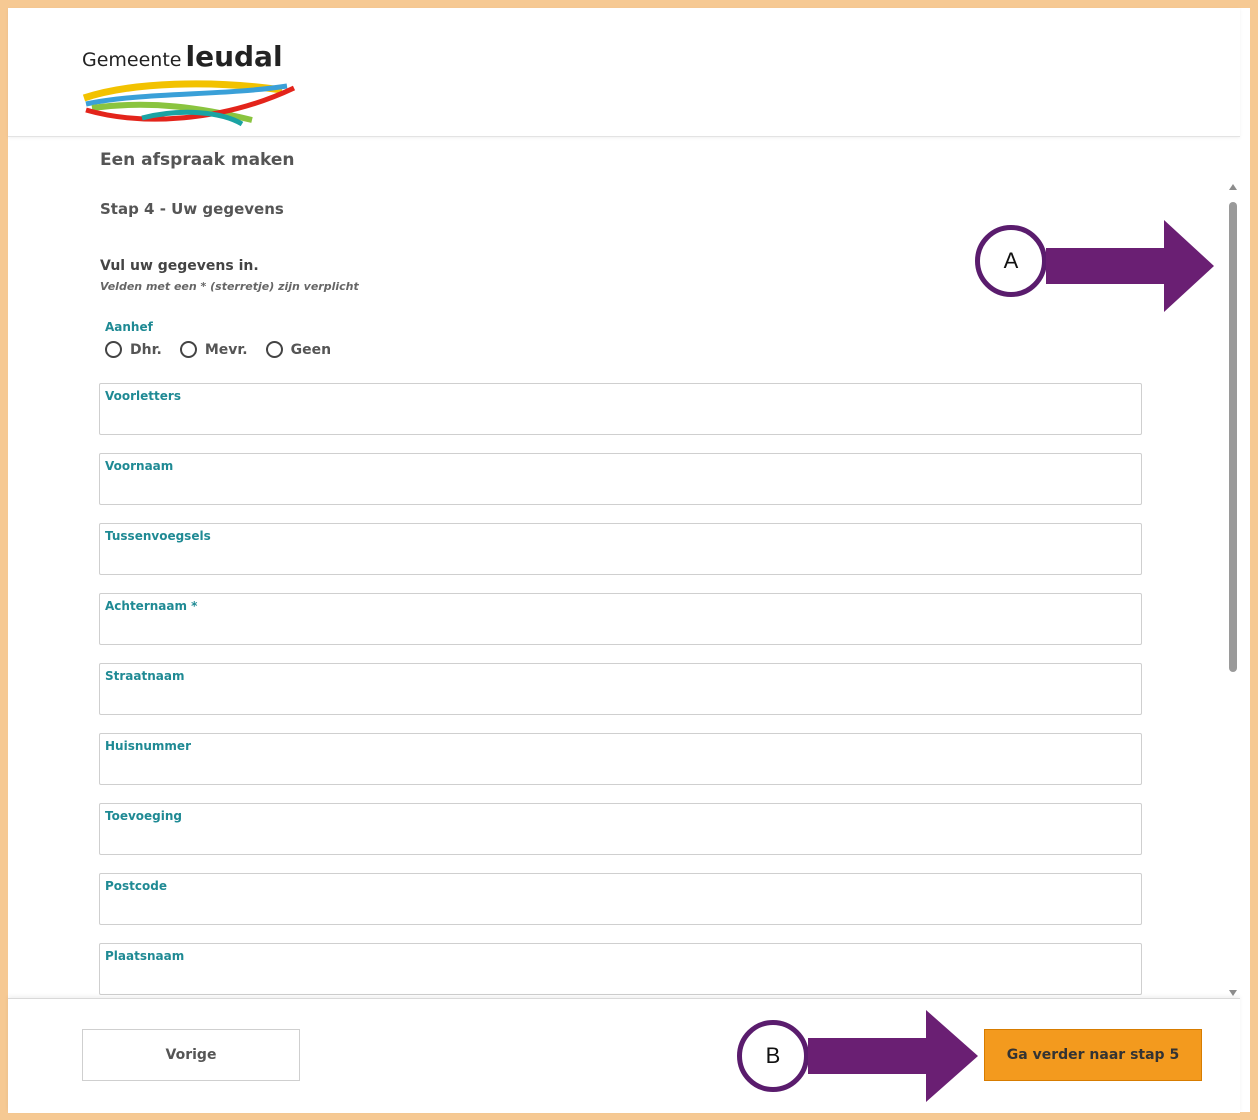  What do you see at coordinates (617, 630) in the screenshot?
I see `achternaam-input` at bounding box center [617, 630].